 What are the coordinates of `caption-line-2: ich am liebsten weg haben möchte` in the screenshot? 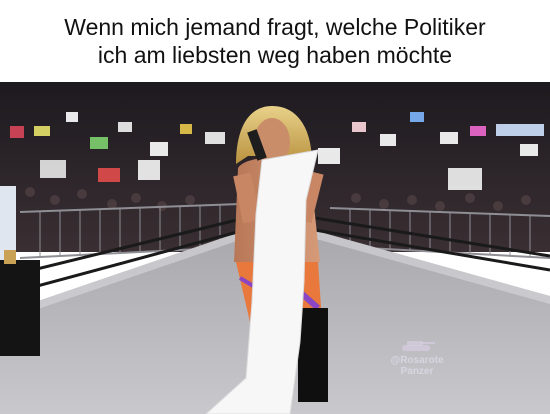 It's located at (275, 55).